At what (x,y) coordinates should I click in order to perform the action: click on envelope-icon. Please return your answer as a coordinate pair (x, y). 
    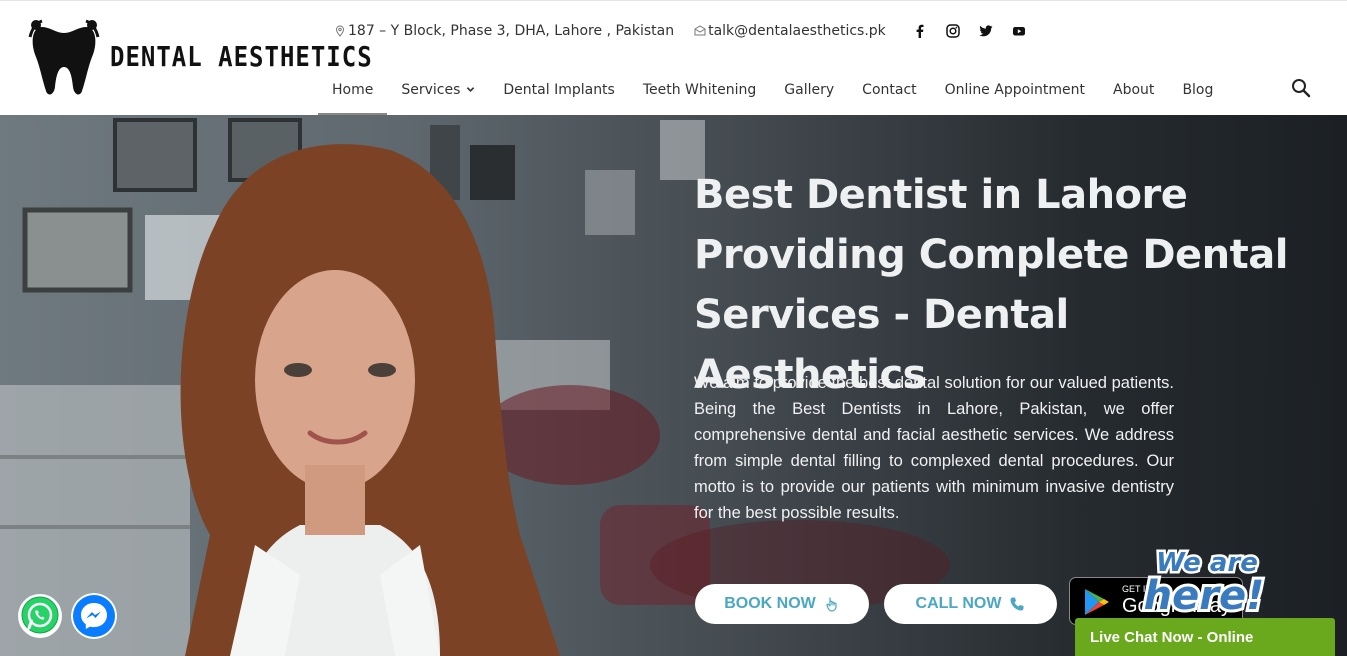
    Looking at the image, I should click on (700, 30).